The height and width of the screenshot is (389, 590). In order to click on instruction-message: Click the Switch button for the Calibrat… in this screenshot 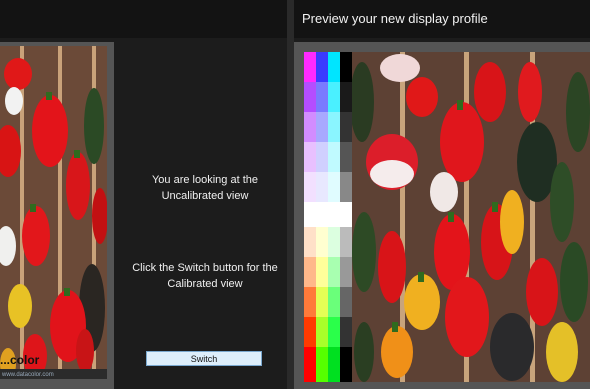, I will do `click(205, 276)`.